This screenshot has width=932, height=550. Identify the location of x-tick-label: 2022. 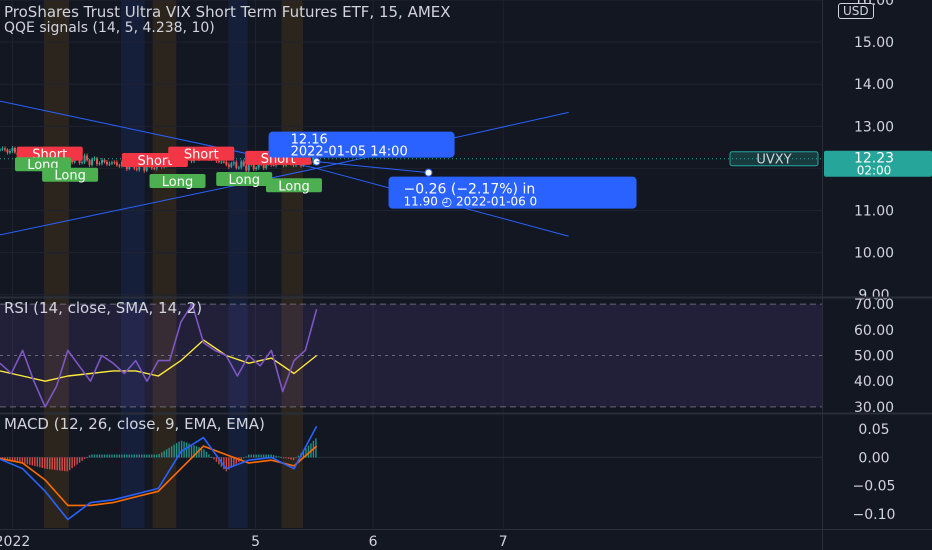
(15, 542).